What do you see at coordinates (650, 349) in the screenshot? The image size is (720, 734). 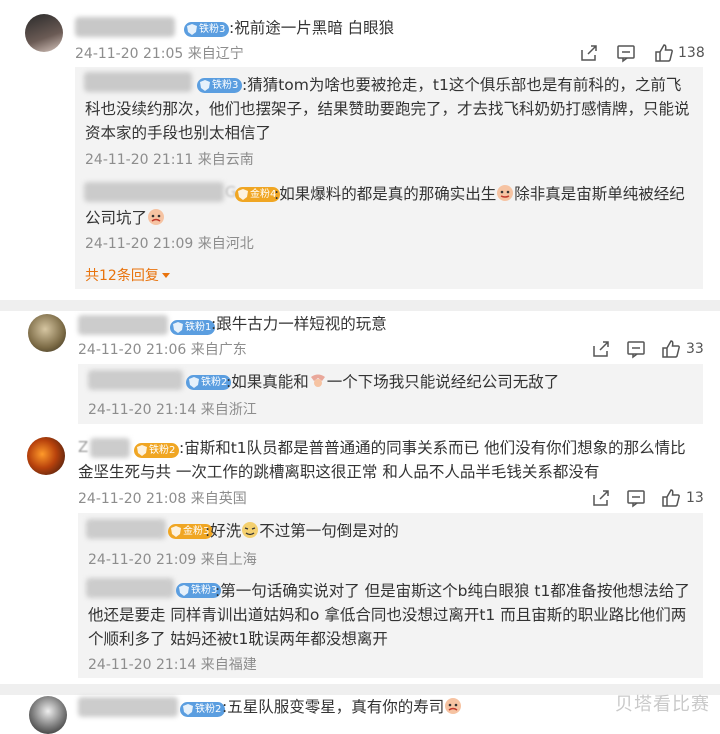 I see `comment-actions: 33` at bounding box center [650, 349].